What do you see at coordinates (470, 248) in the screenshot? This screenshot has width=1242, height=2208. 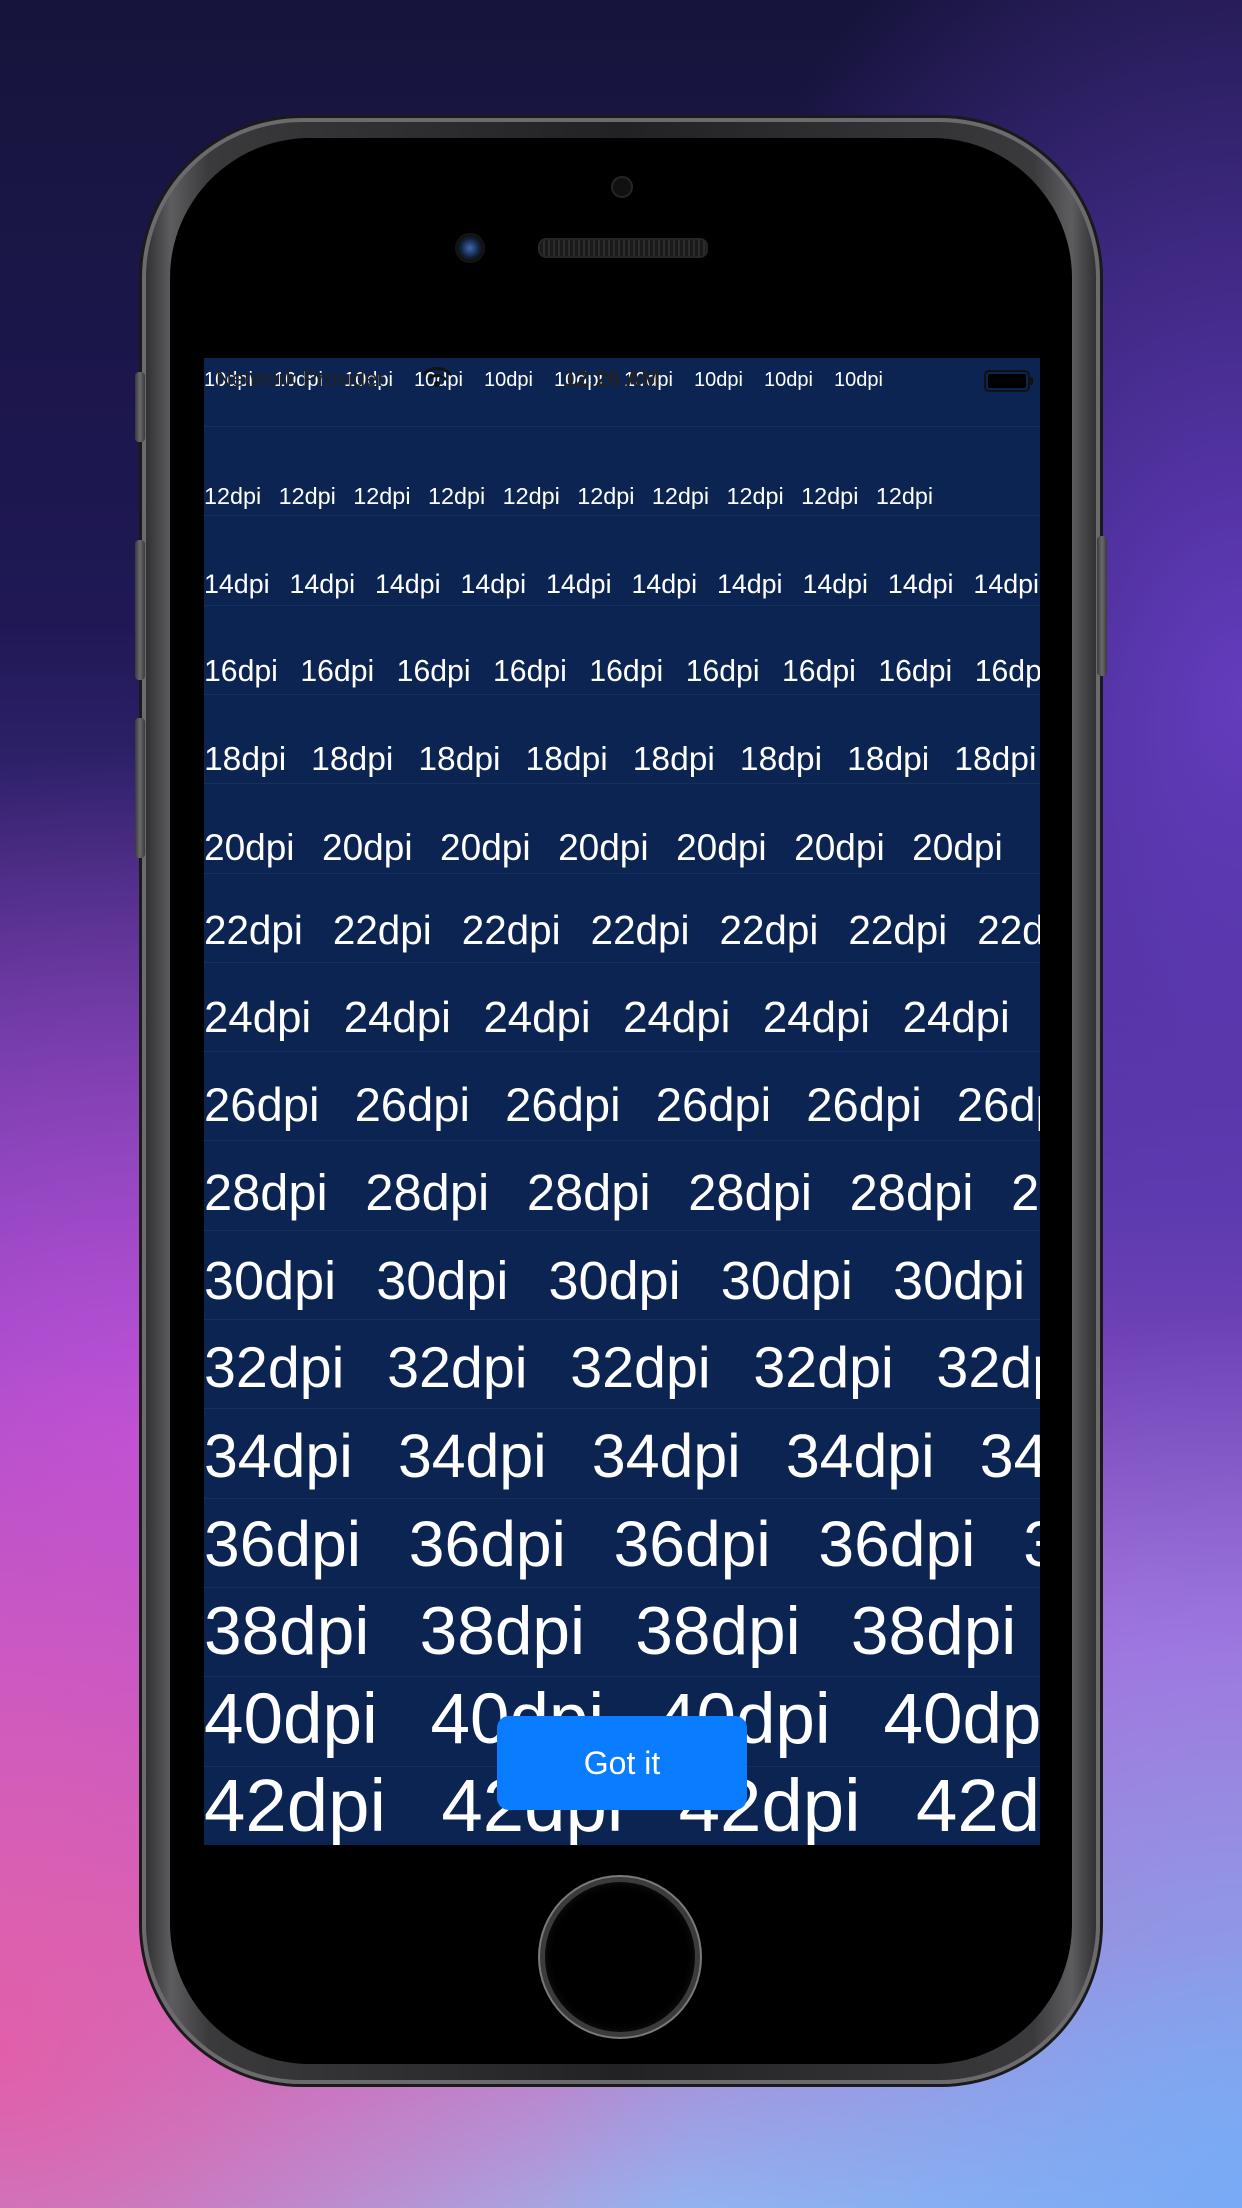 I see `front-camera-icon` at bounding box center [470, 248].